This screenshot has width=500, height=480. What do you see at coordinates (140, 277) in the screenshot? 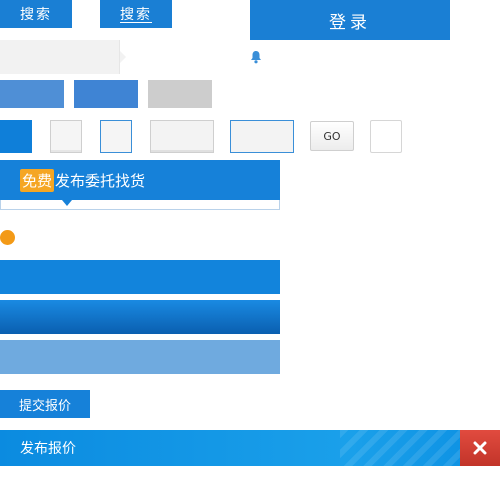
I see `blue-bar-normal` at bounding box center [140, 277].